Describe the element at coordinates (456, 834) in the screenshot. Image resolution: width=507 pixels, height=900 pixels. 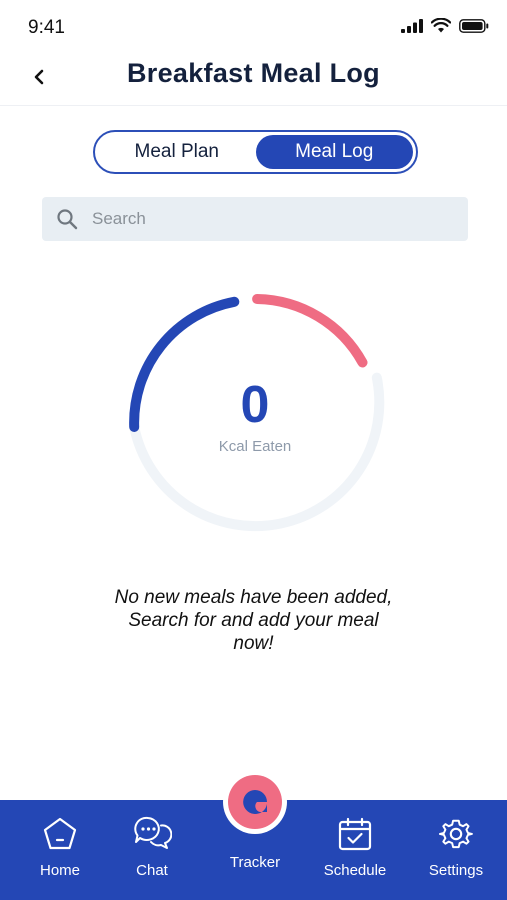
I see `gear-icon` at that location.